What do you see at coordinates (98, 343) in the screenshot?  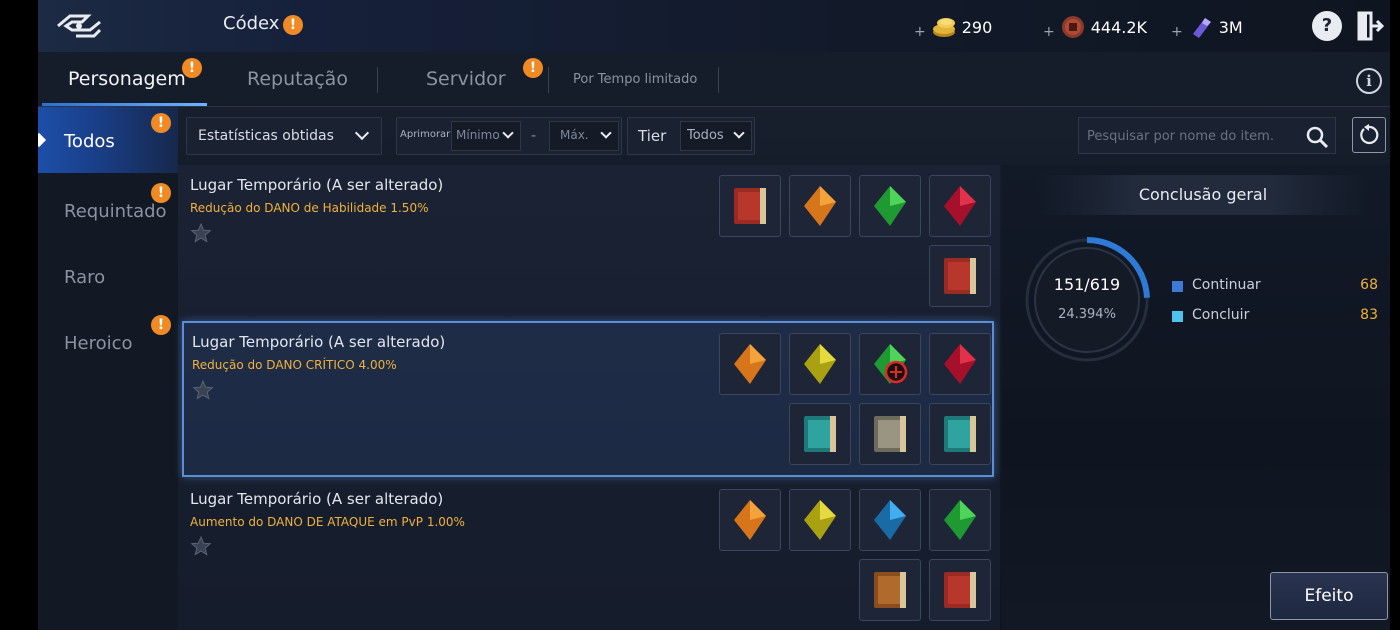 I see `sidebar-item-label: Heroico` at bounding box center [98, 343].